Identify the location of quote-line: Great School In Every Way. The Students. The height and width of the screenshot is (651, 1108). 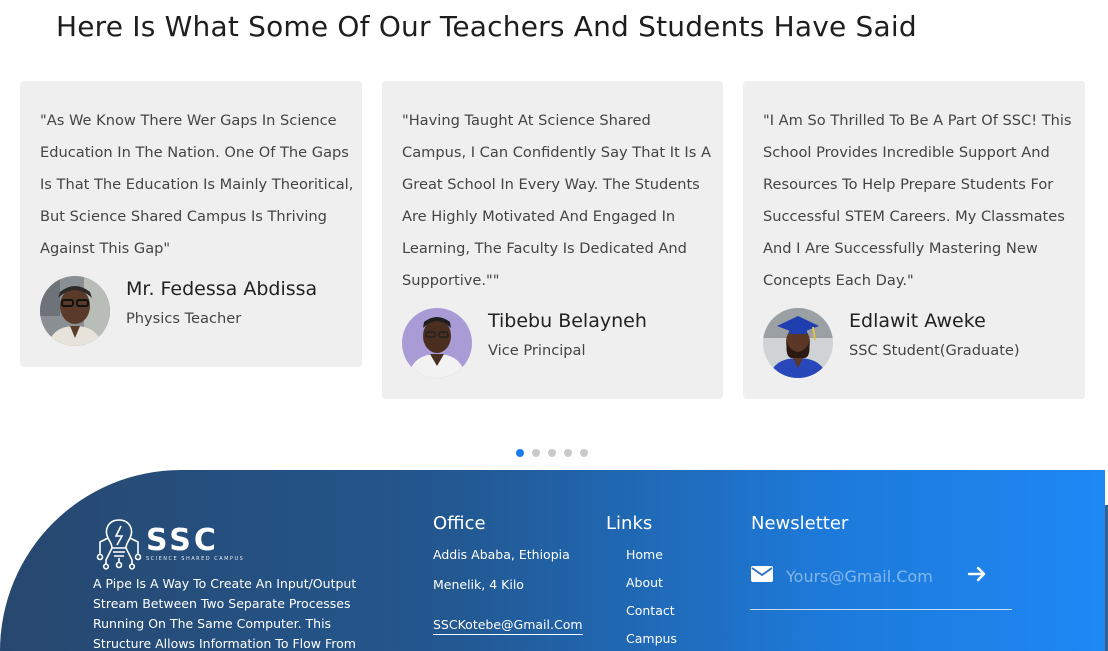
(551, 184).